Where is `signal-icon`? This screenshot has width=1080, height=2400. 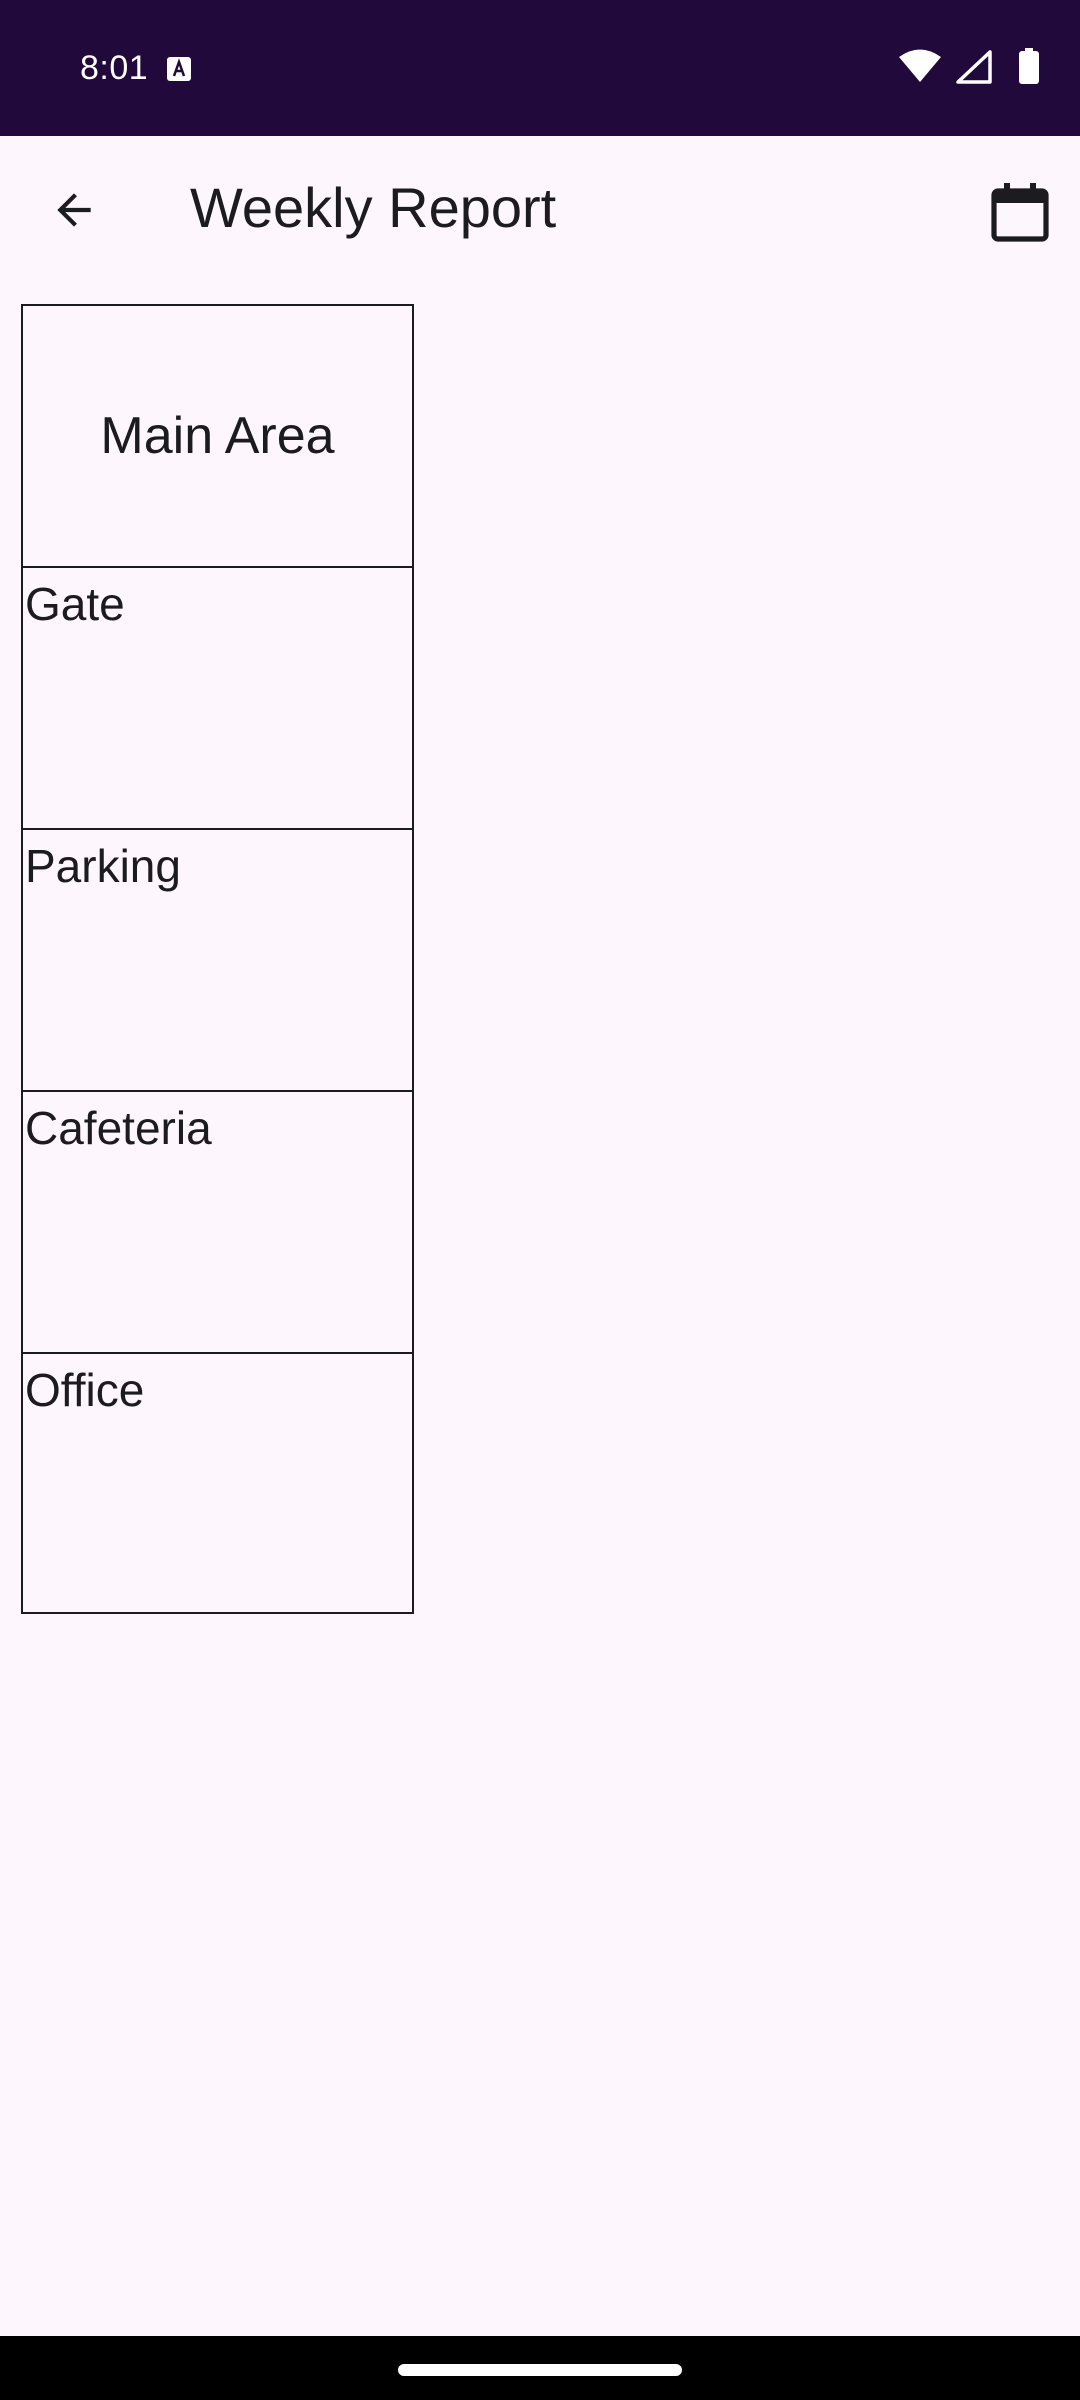
signal-icon is located at coordinates (974, 67).